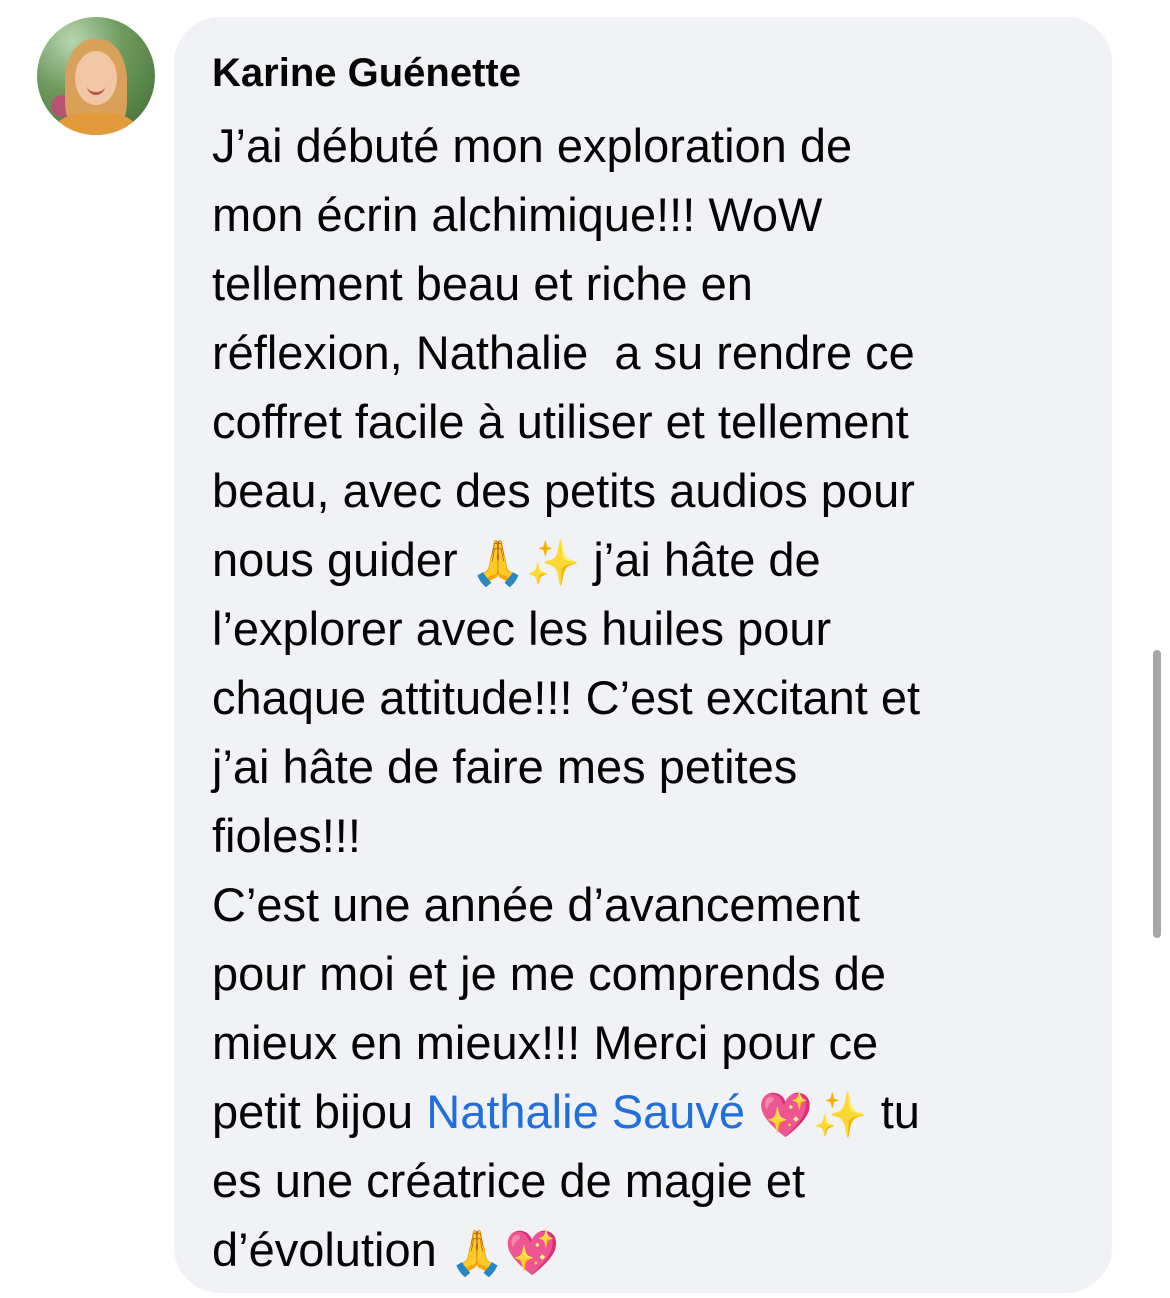 The height and width of the screenshot is (1298, 1170). What do you see at coordinates (517, 214) in the screenshot?
I see `comment-text-segment: mon écrin alchimique!!! WoW` at bounding box center [517, 214].